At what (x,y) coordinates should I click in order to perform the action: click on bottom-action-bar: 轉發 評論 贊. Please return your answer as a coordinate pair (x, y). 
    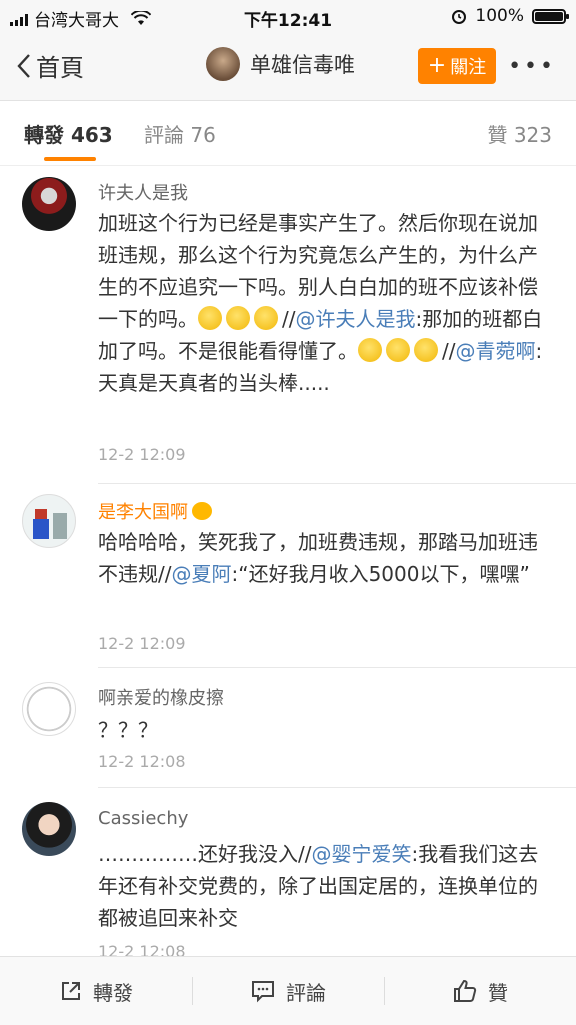
    Looking at the image, I should click on (288, 990).